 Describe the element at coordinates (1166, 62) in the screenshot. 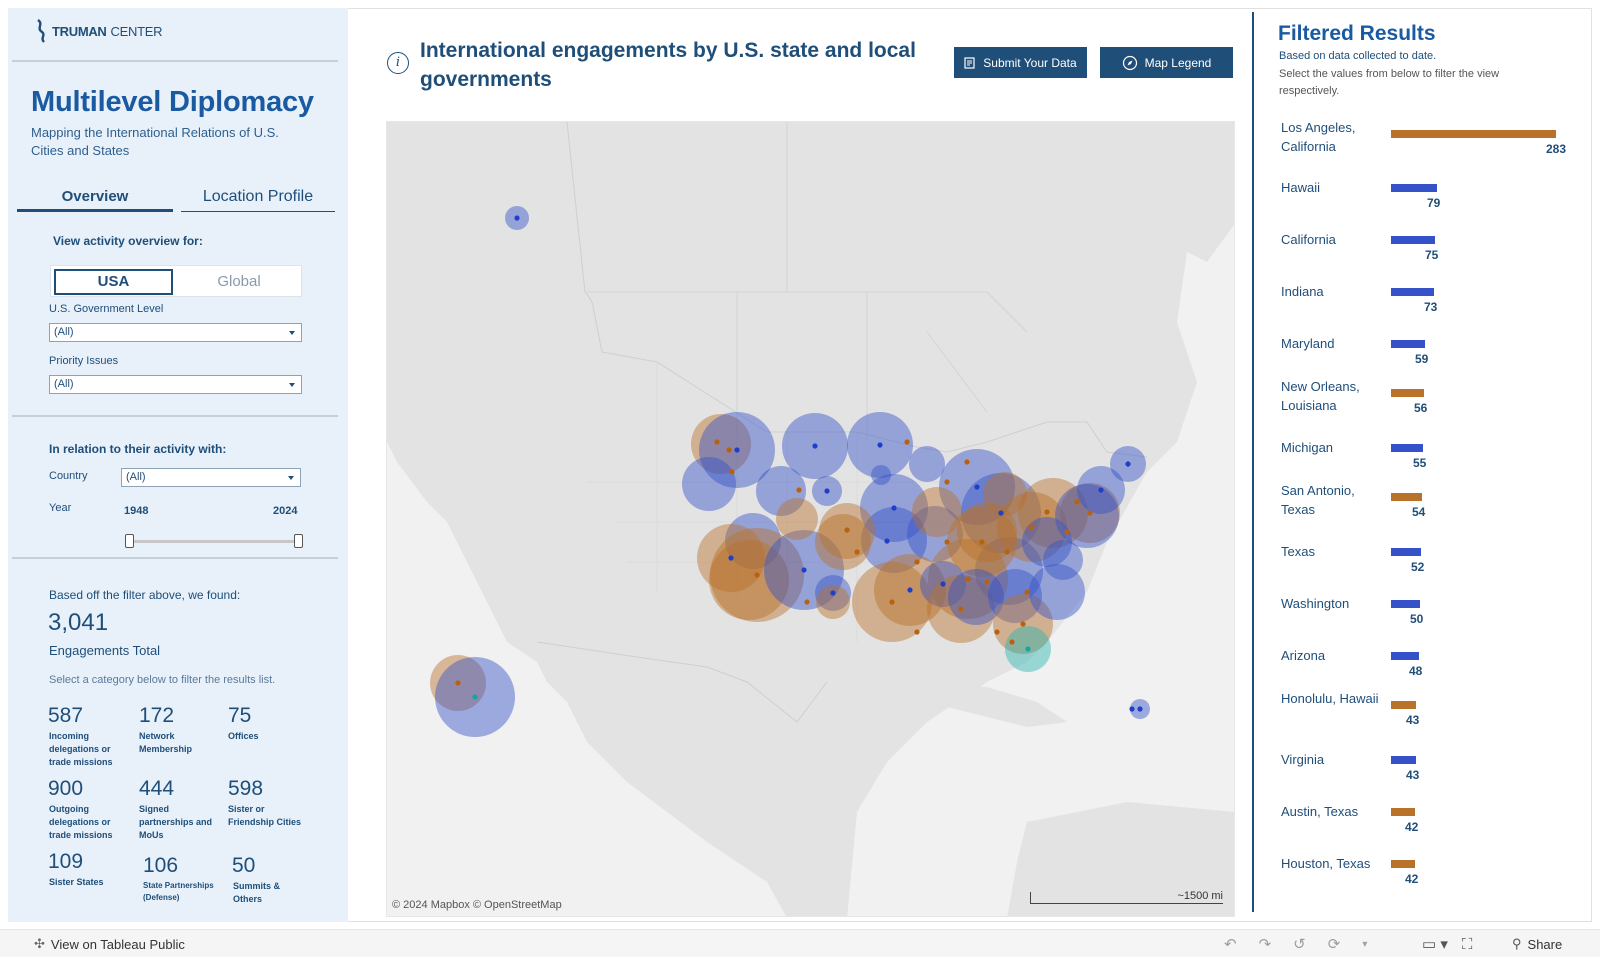

I see `map-legend-button: Map Legend` at that location.